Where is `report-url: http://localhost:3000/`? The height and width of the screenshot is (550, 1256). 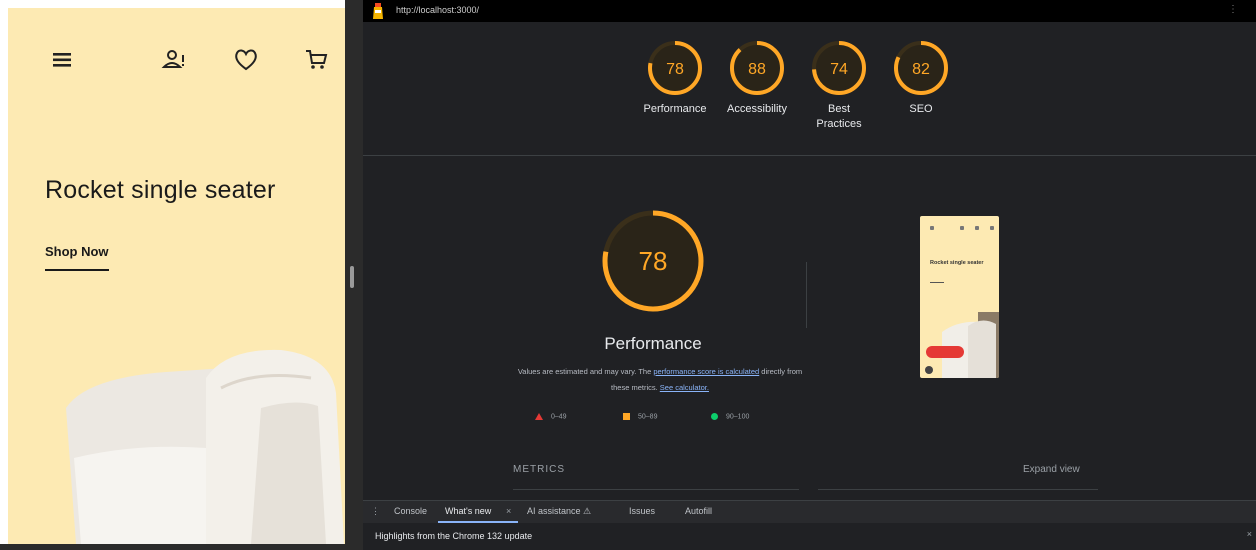 report-url: http://localhost:3000/ is located at coordinates (437, 10).